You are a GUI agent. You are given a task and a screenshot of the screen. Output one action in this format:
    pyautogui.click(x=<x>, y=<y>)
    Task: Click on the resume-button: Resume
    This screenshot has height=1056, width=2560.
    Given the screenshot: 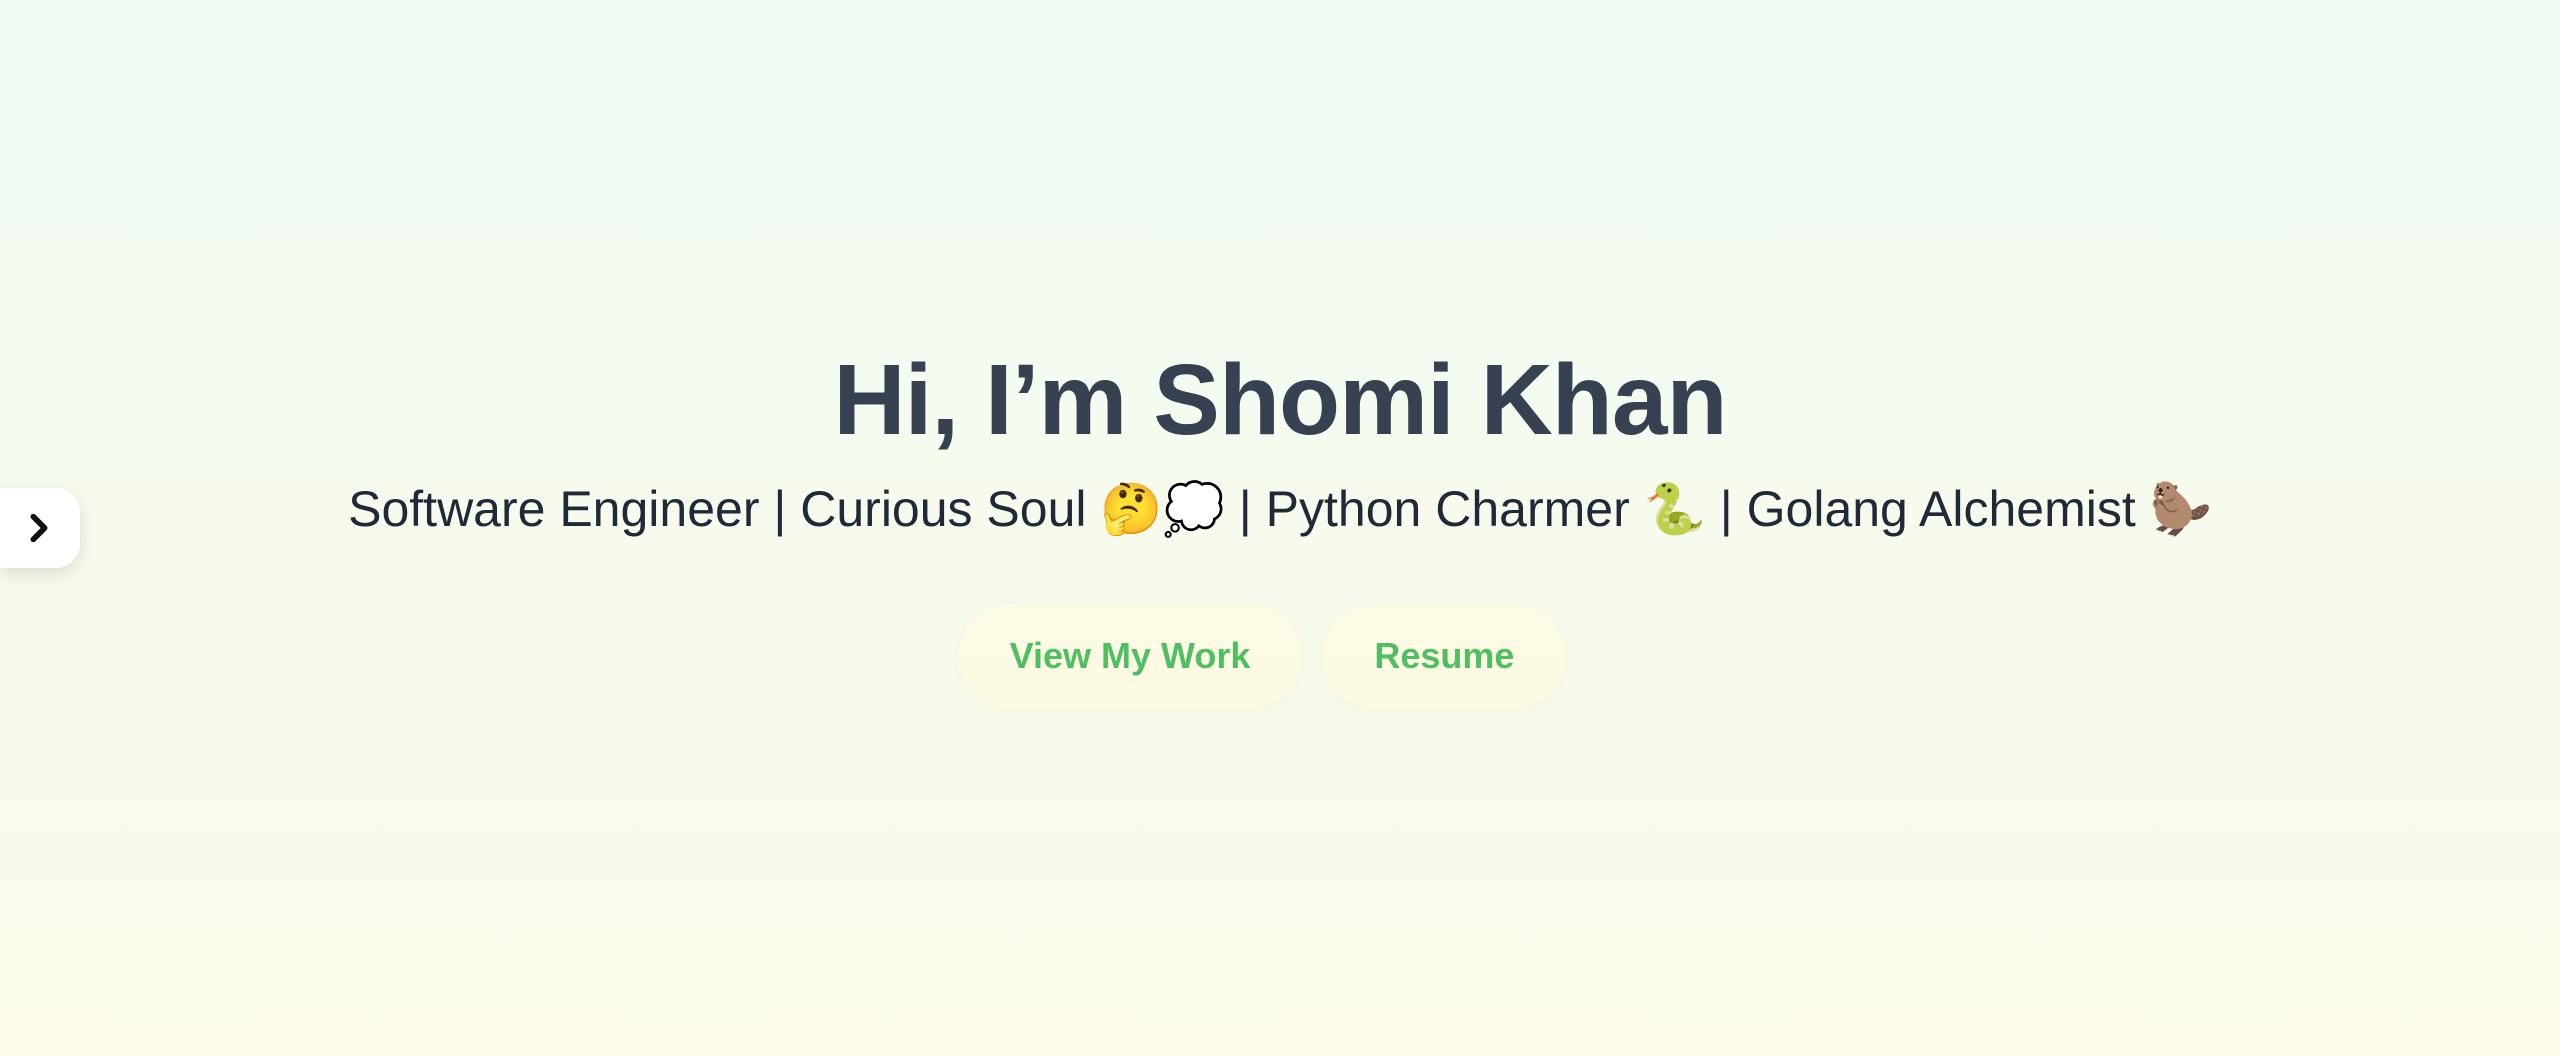 What is the action you would take?
    pyautogui.click(x=1444, y=656)
    